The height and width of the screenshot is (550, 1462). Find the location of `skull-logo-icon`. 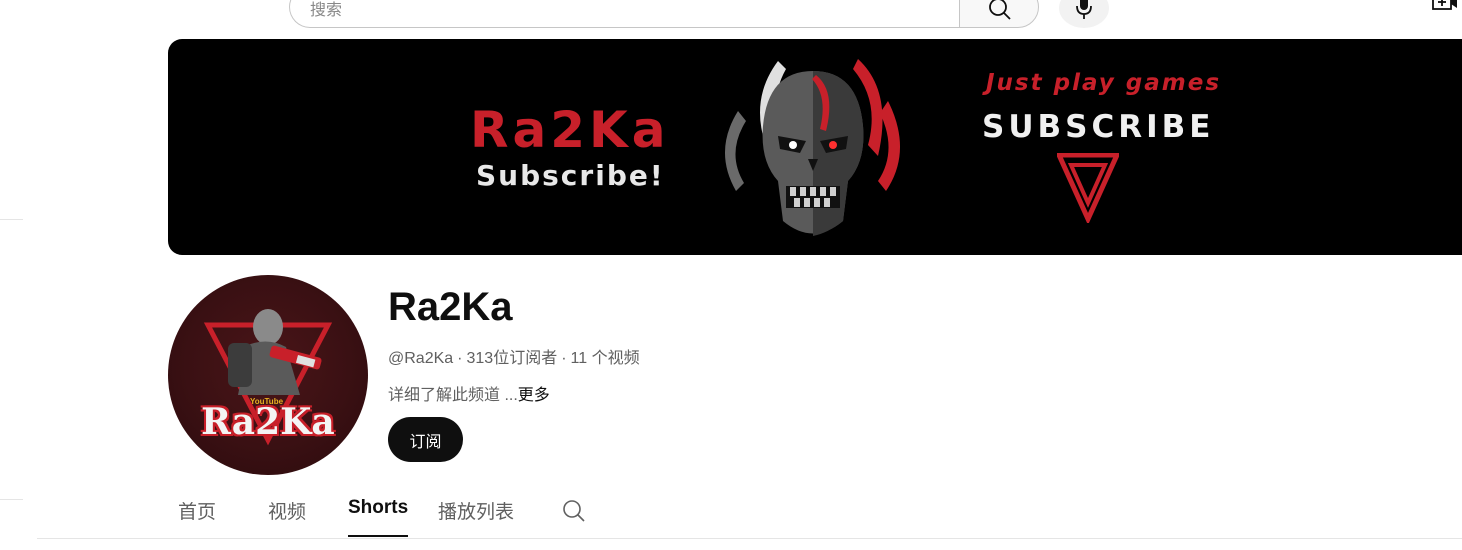

skull-logo-icon is located at coordinates (812, 147).